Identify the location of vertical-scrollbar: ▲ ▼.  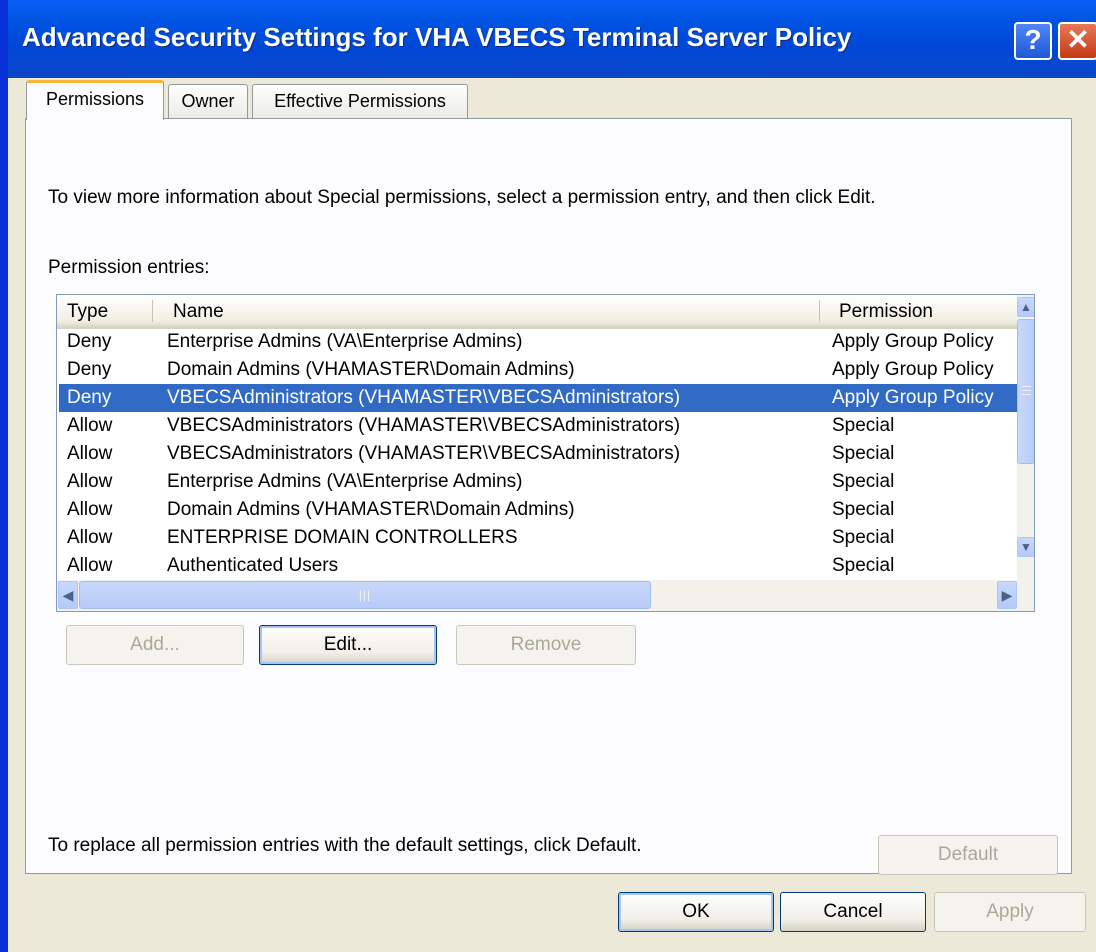
(1025, 437).